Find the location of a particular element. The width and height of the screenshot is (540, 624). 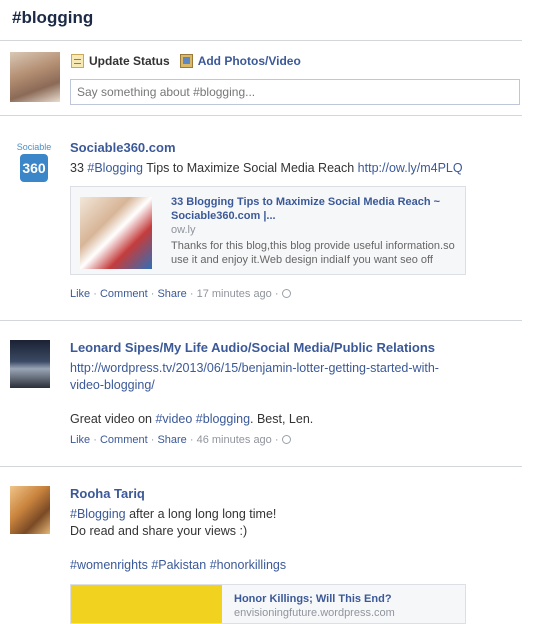

photo-icon is located at coordinates (186, 61).